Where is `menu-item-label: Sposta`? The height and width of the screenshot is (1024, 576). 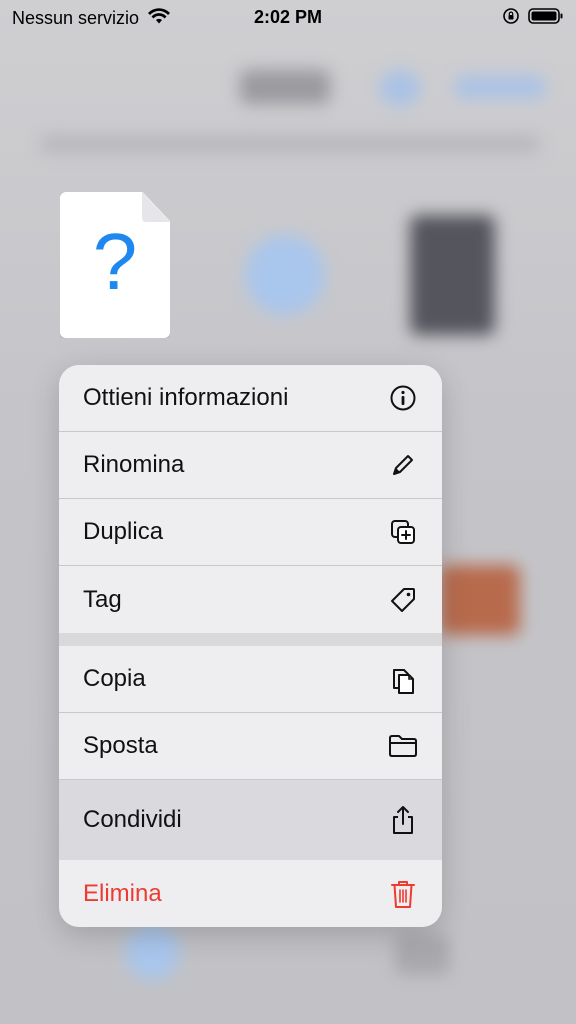
menu-item-label: Sposta is located at coordinates (120, 745).